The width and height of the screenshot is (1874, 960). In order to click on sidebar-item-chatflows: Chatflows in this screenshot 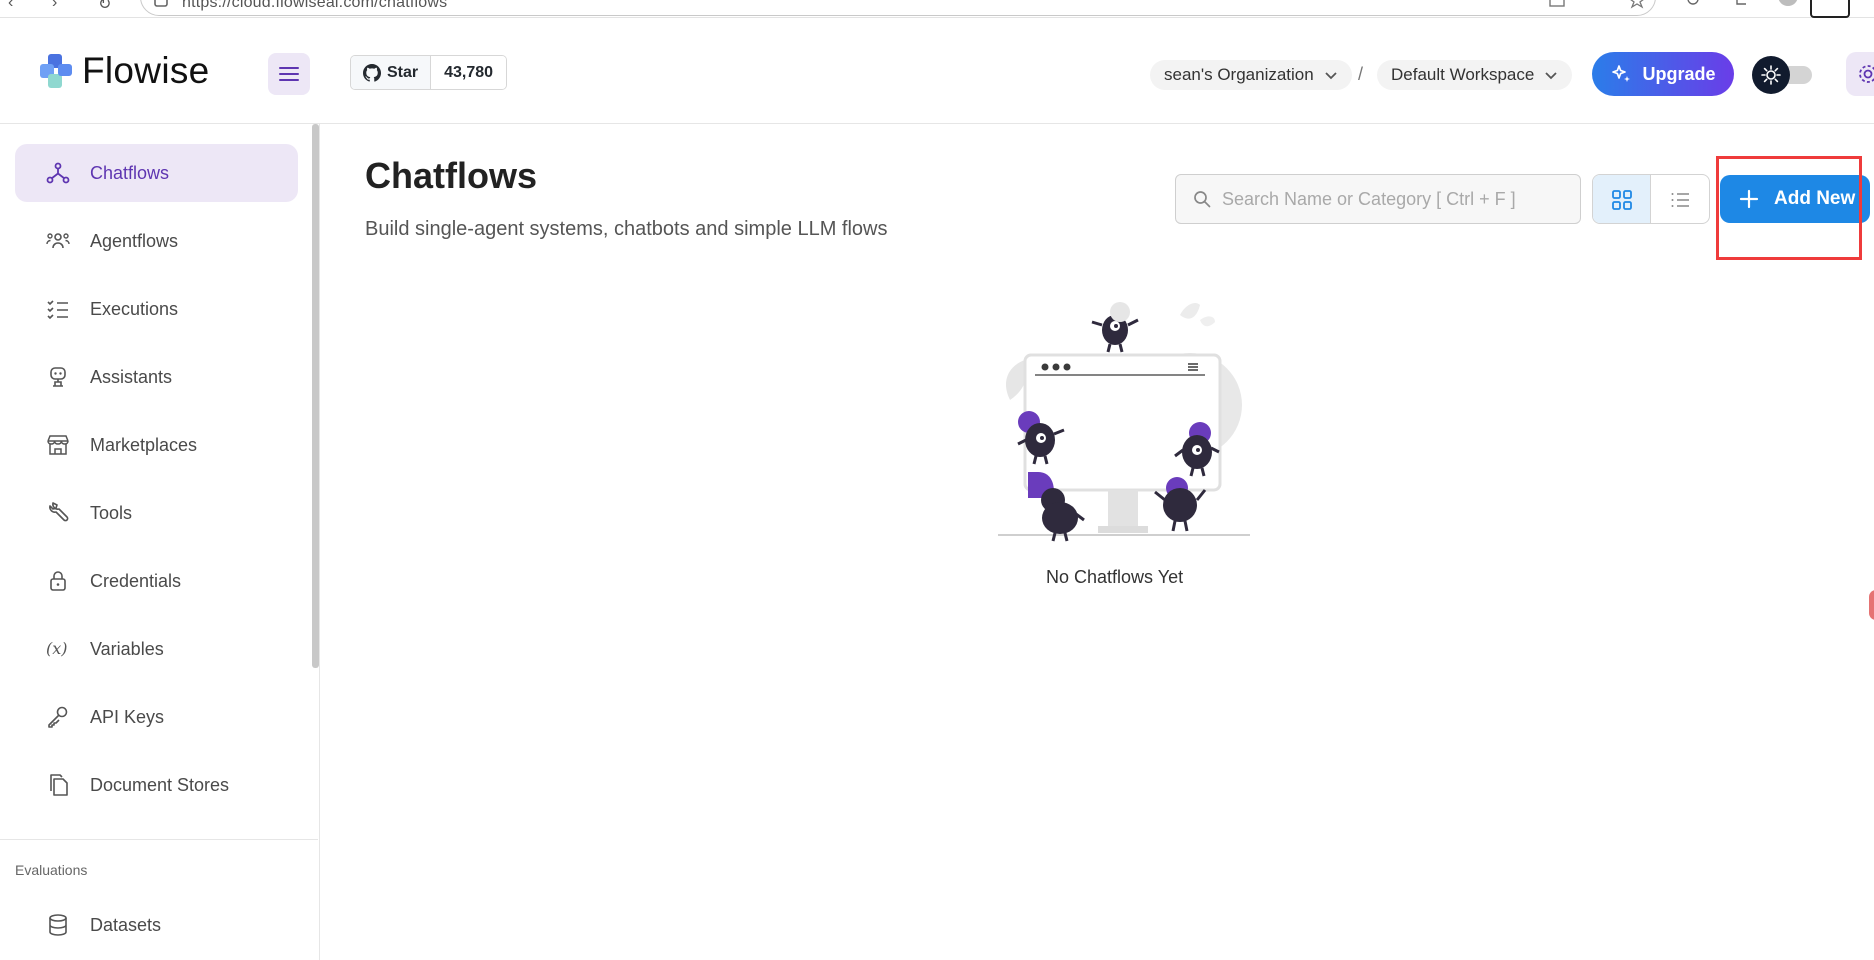, I will do `click(156, 173)`.